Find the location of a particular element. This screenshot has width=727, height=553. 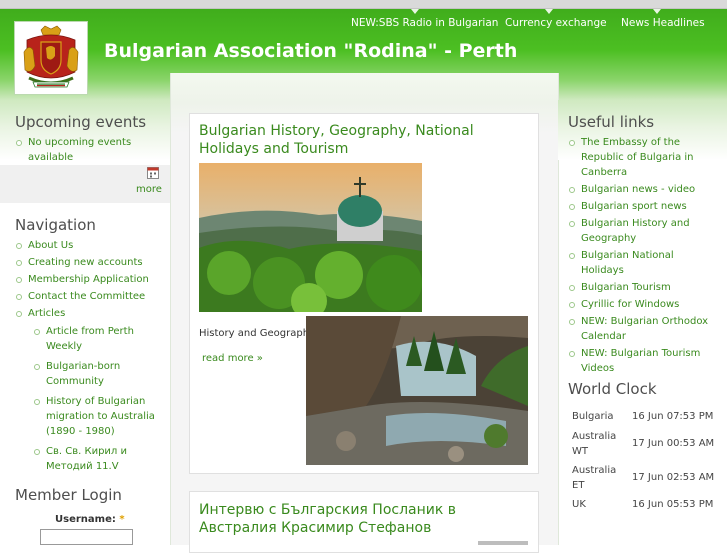

useful-links-title: Useful links is located at coordinates (611, 122).